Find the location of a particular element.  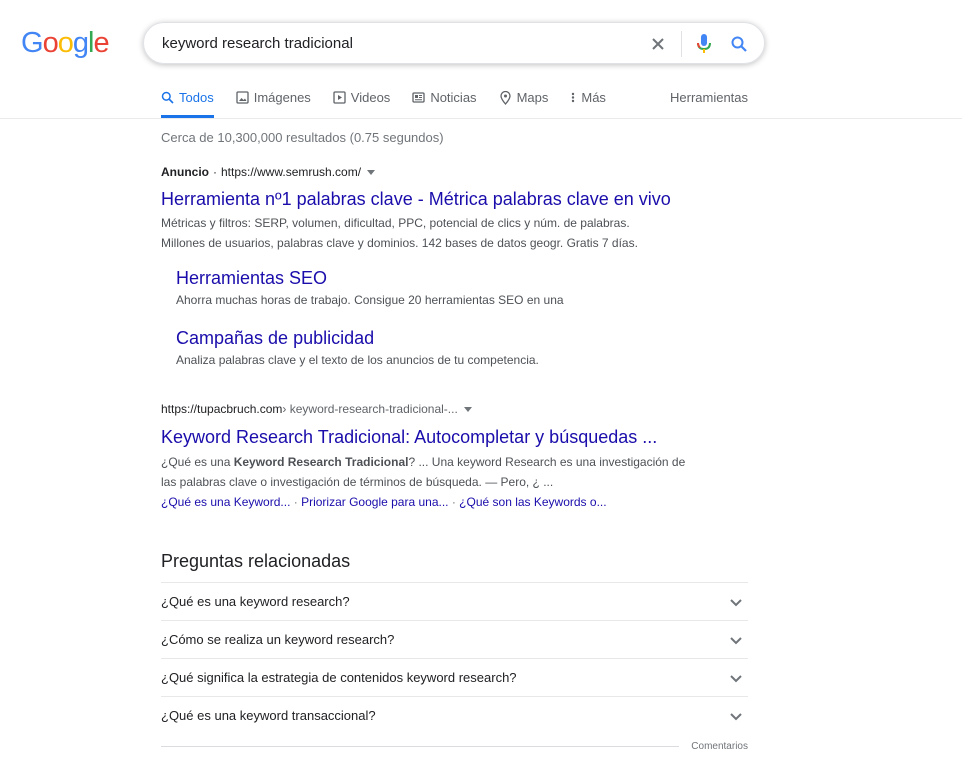

microphone-icon is located at coordinates (704, 44).